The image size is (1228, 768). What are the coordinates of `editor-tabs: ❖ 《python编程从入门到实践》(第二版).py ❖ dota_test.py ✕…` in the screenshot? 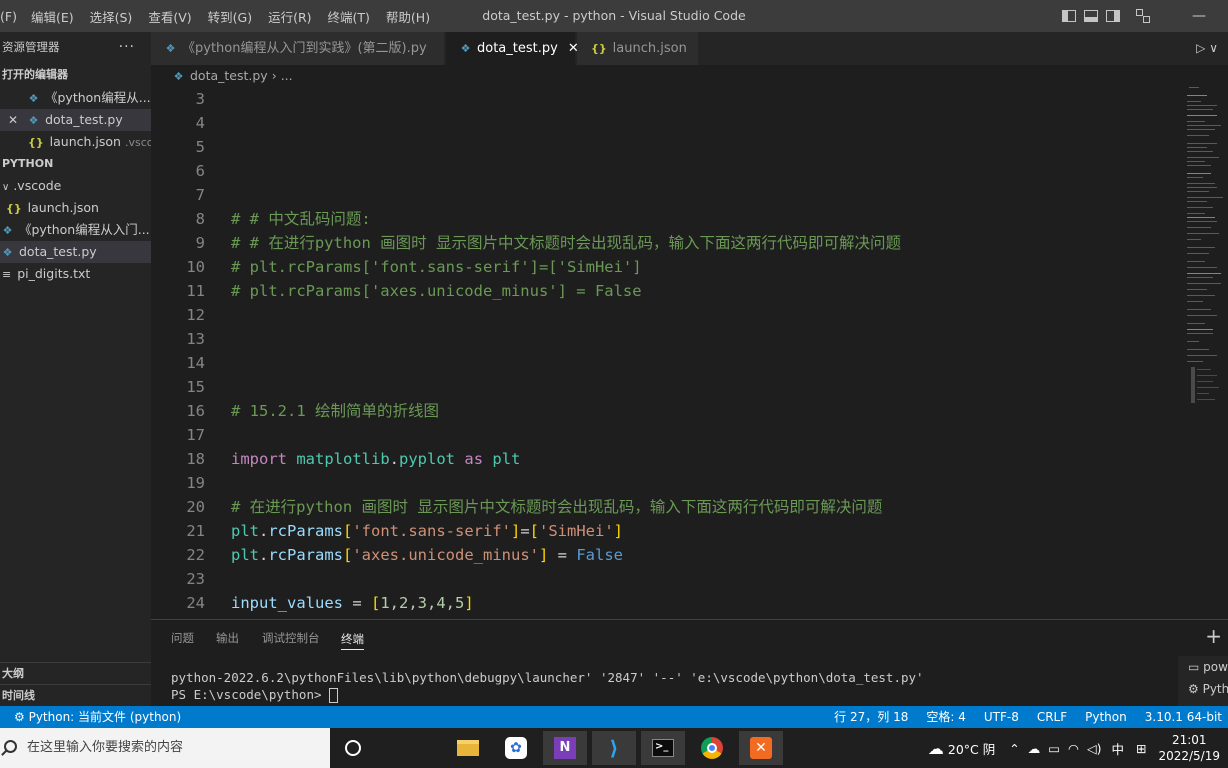 It's located at (689, 48).